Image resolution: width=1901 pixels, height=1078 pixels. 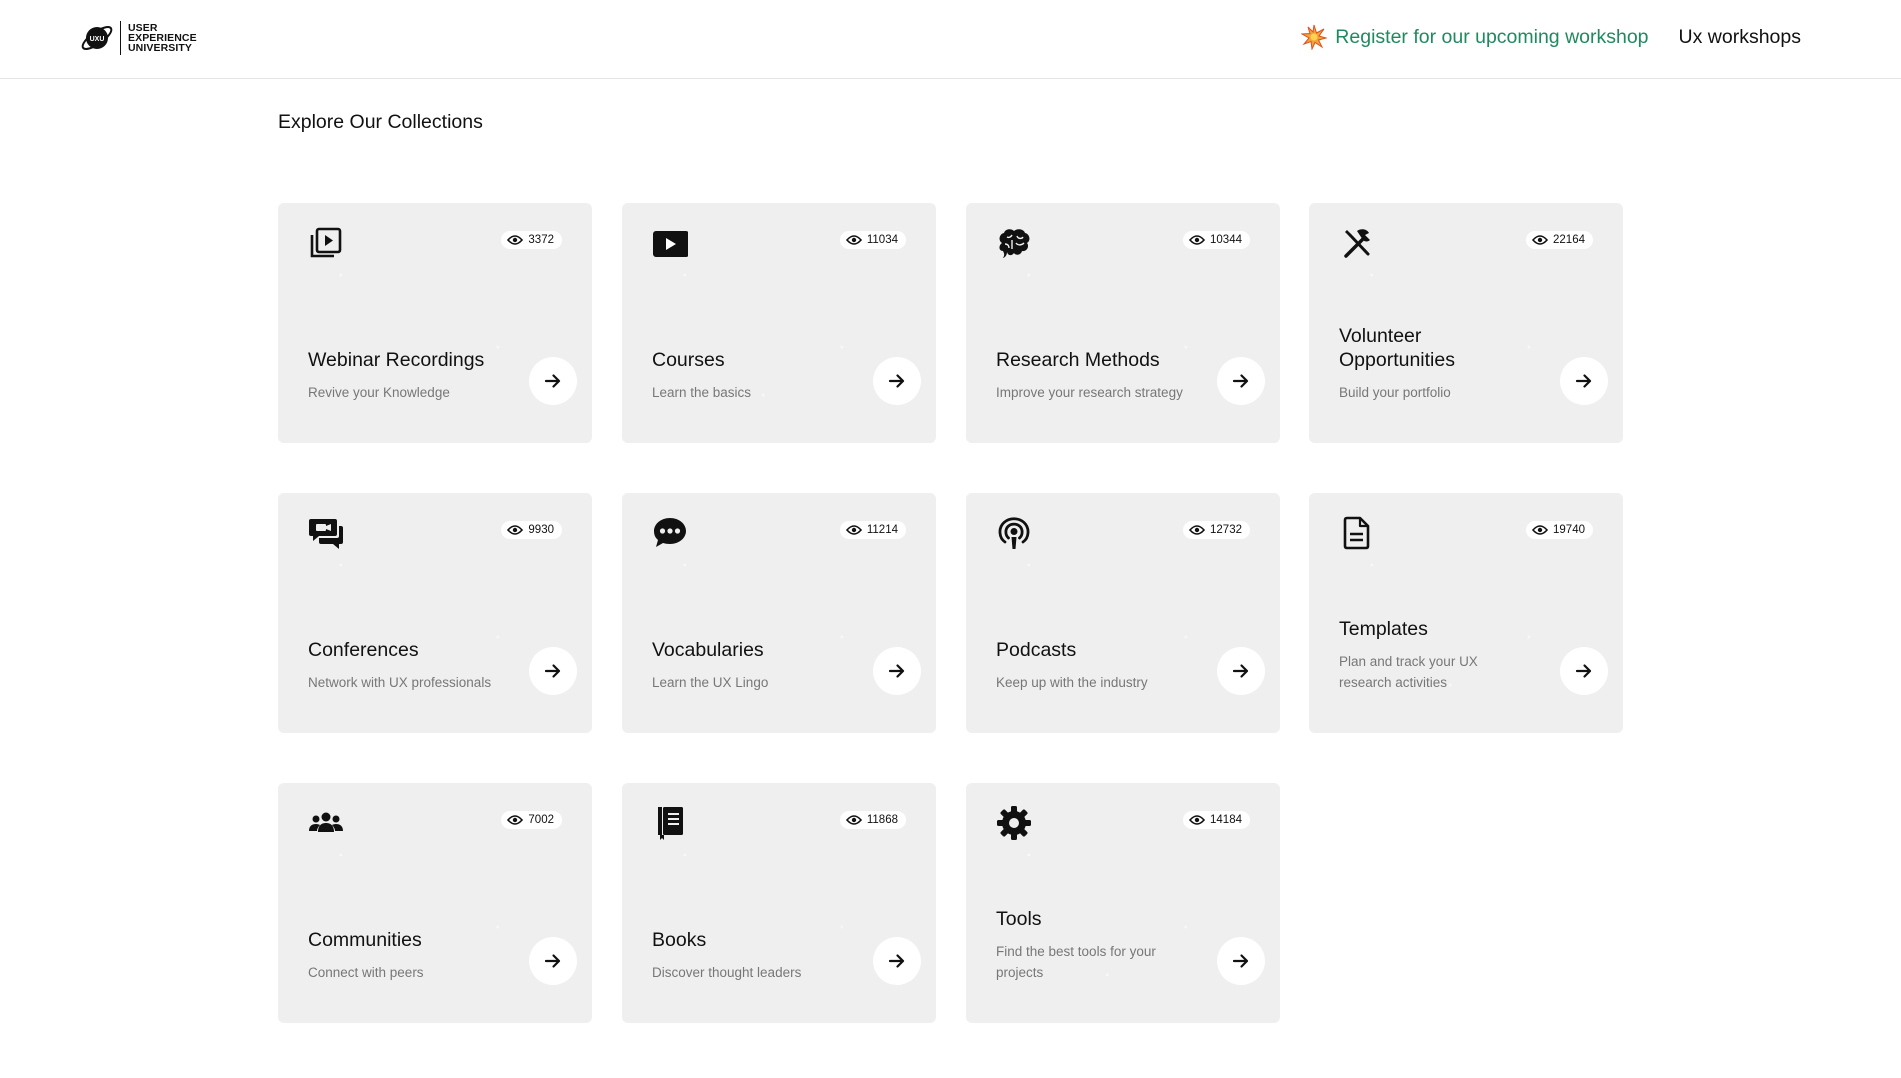 I want to click on card-text: Vocabularies Learn the UX Lingo, so click(x=747, y=665).